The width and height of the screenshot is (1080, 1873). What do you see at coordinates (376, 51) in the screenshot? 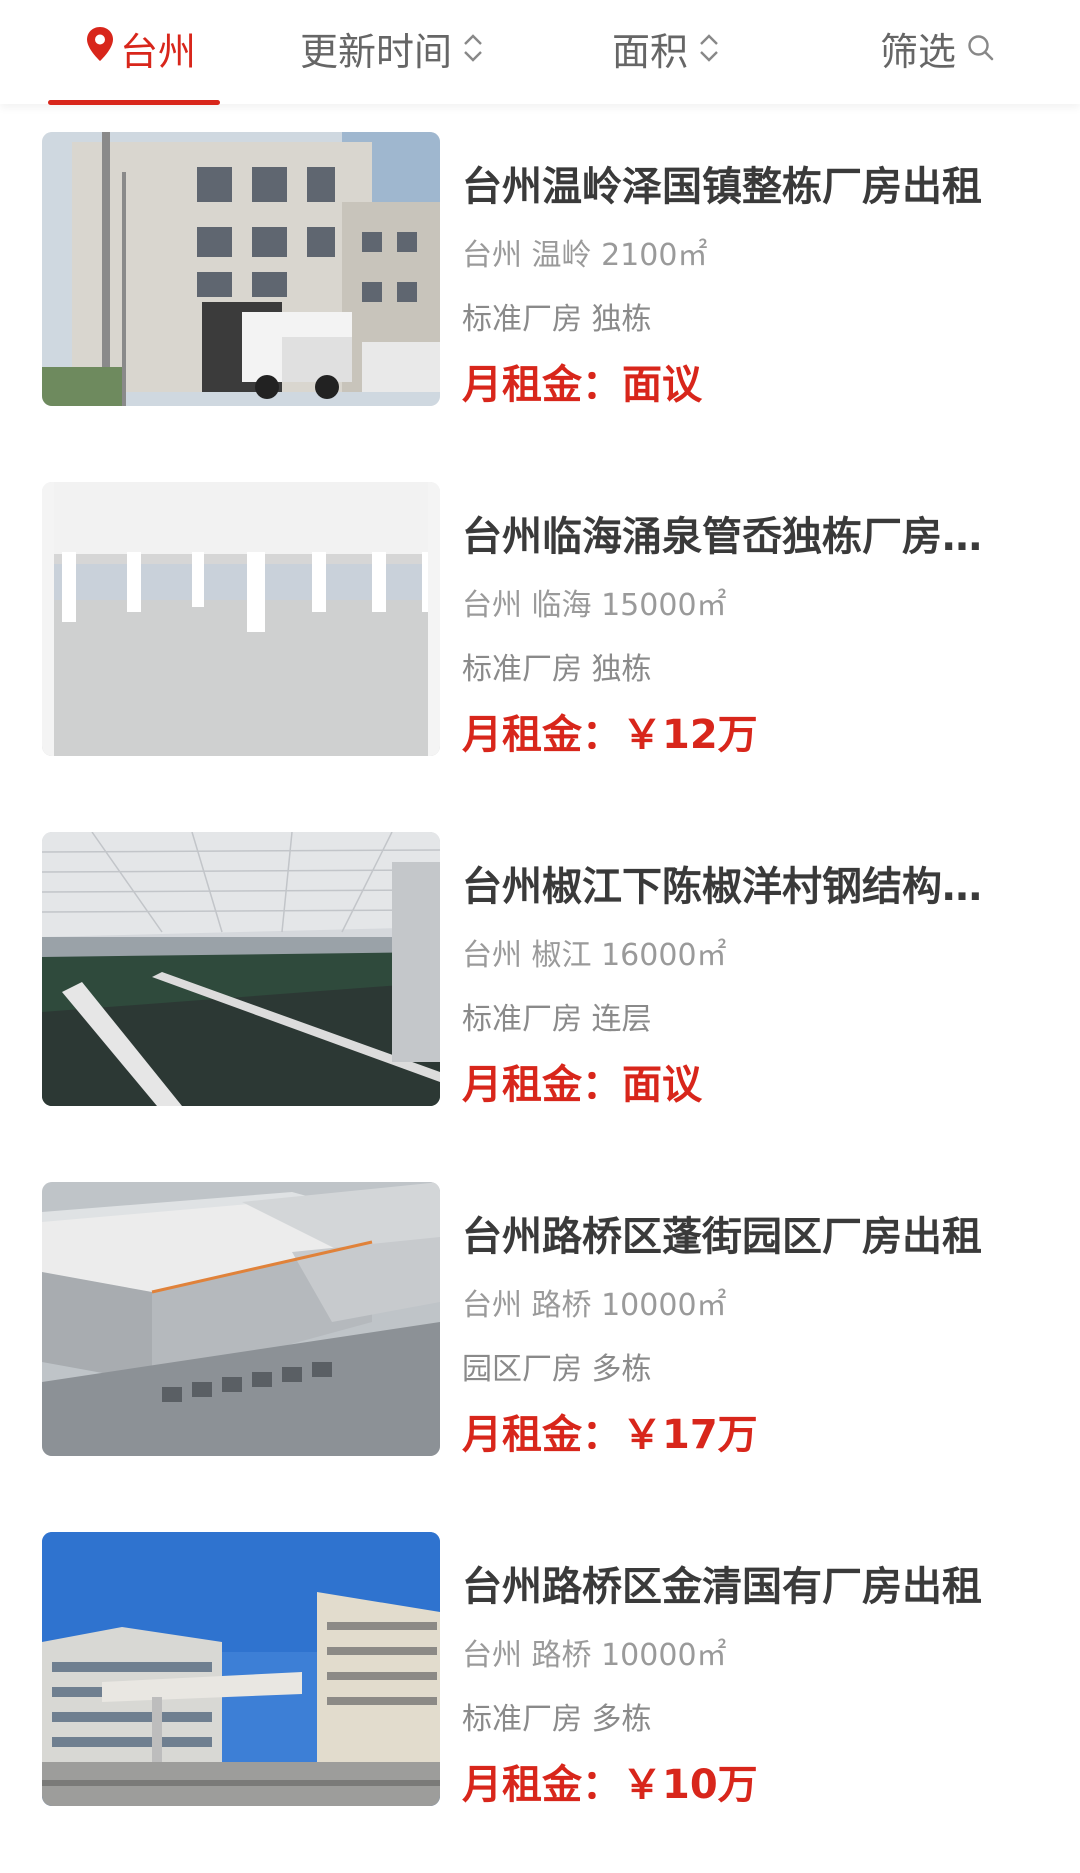
I see `sort-time-label: 更新时间` at bounding box center [376, 51].